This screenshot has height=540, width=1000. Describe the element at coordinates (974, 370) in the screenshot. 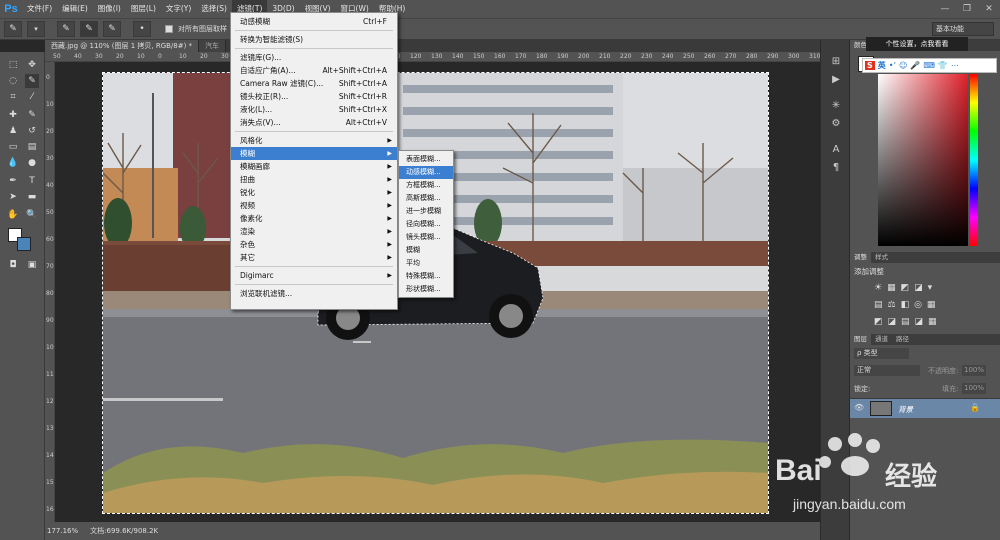

I see `opacity-value: 100%` at that location.